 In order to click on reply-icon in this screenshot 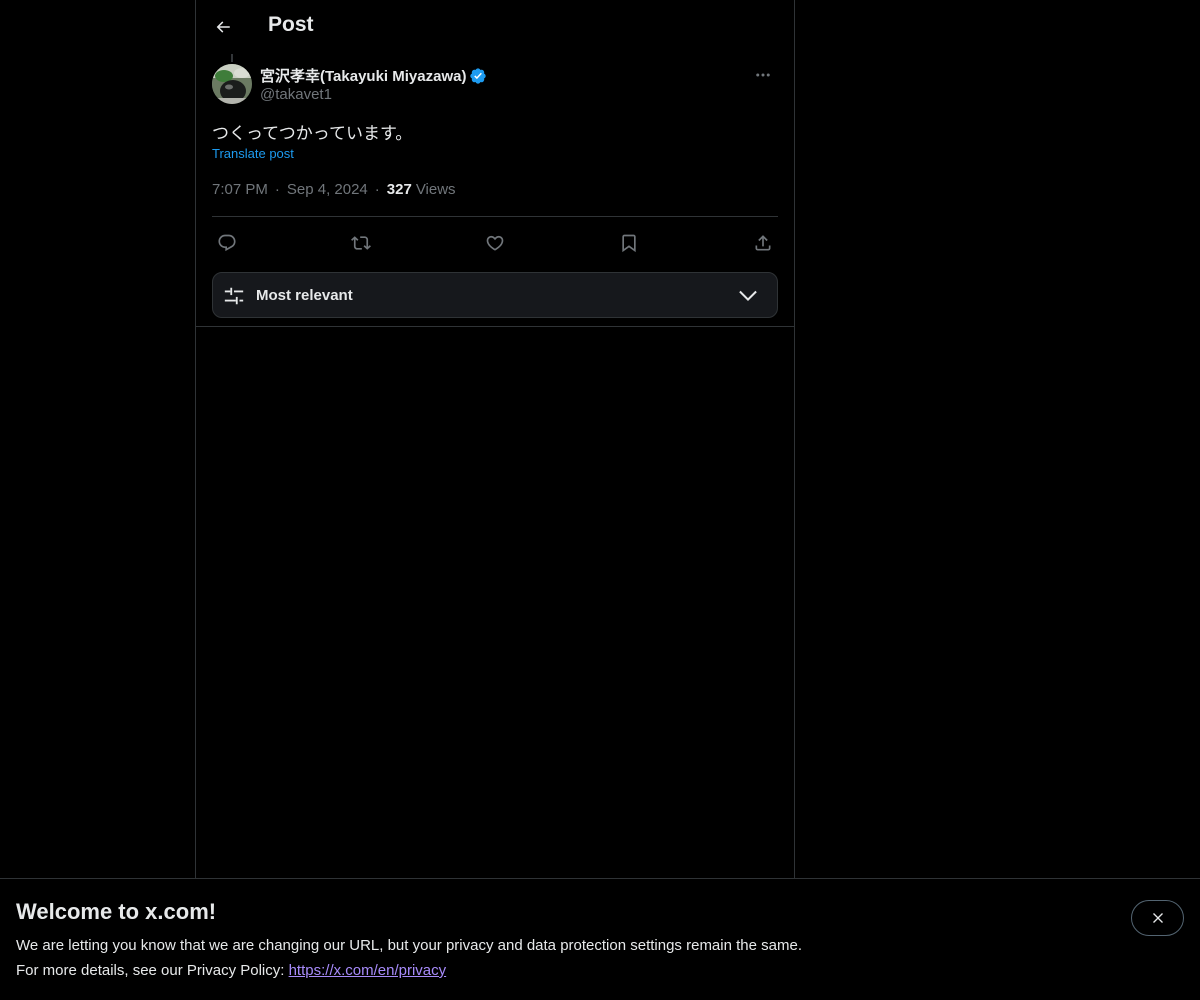, I will do `click(227, 243)`.